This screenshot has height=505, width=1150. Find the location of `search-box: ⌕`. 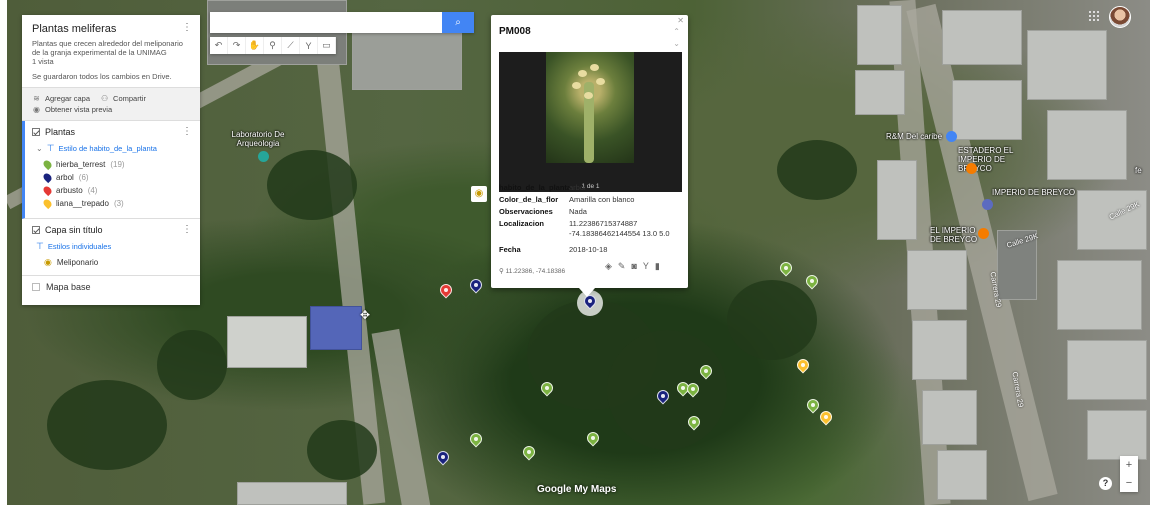

search-box: ⌕ is located at coordinates (342, 22).